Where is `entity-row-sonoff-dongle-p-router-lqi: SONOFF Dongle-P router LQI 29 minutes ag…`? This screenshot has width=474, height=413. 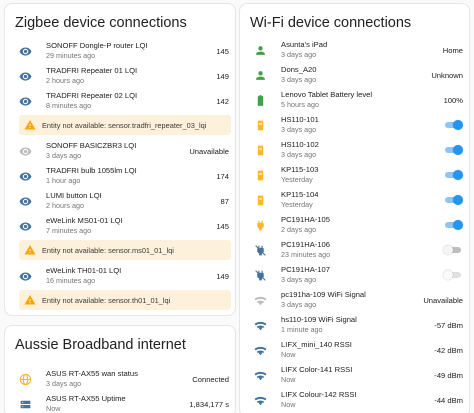
entity-row-sonoff-dongle-p-router-lqi: SONOFF Dongle-P router LQI 29 minutes ag… is located at coordinates (124, 51).